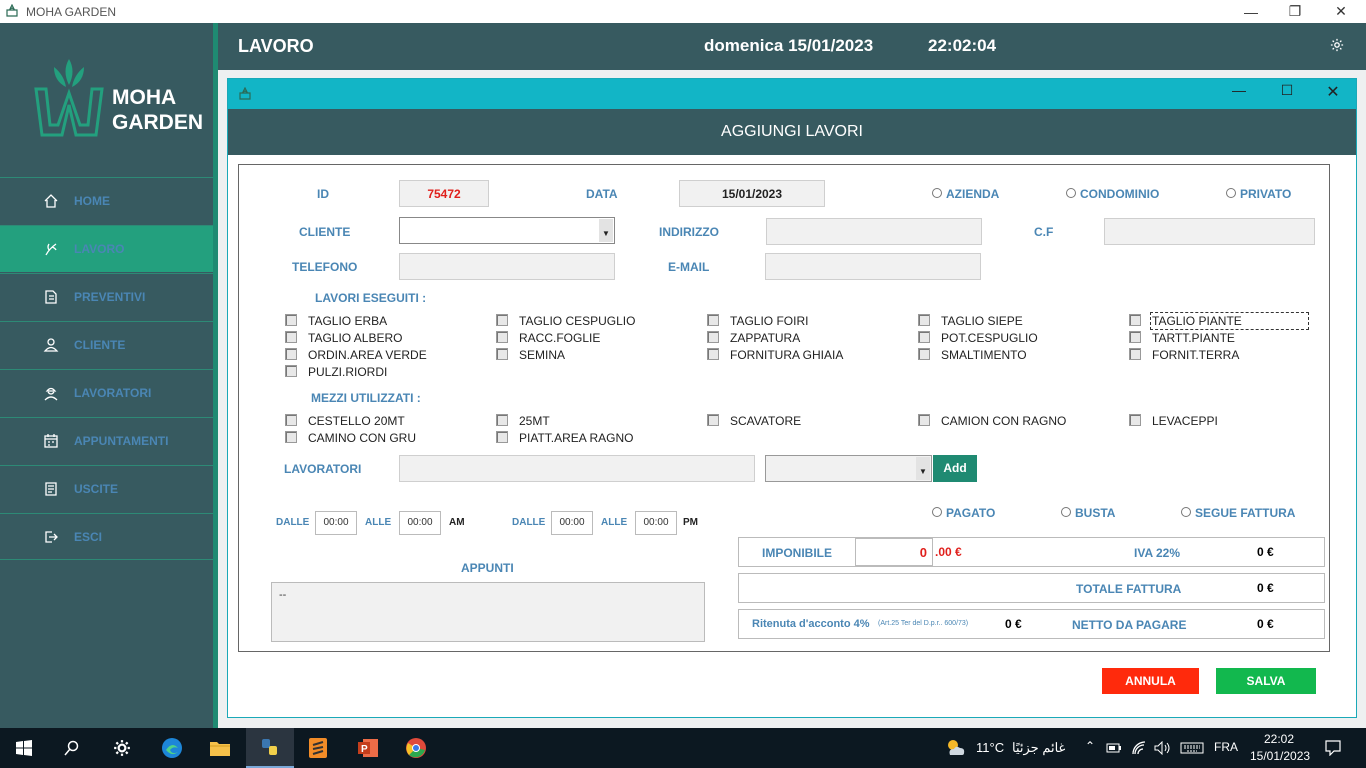  I want to click on checkbox-25mt: 25MT, so click(523, 421).